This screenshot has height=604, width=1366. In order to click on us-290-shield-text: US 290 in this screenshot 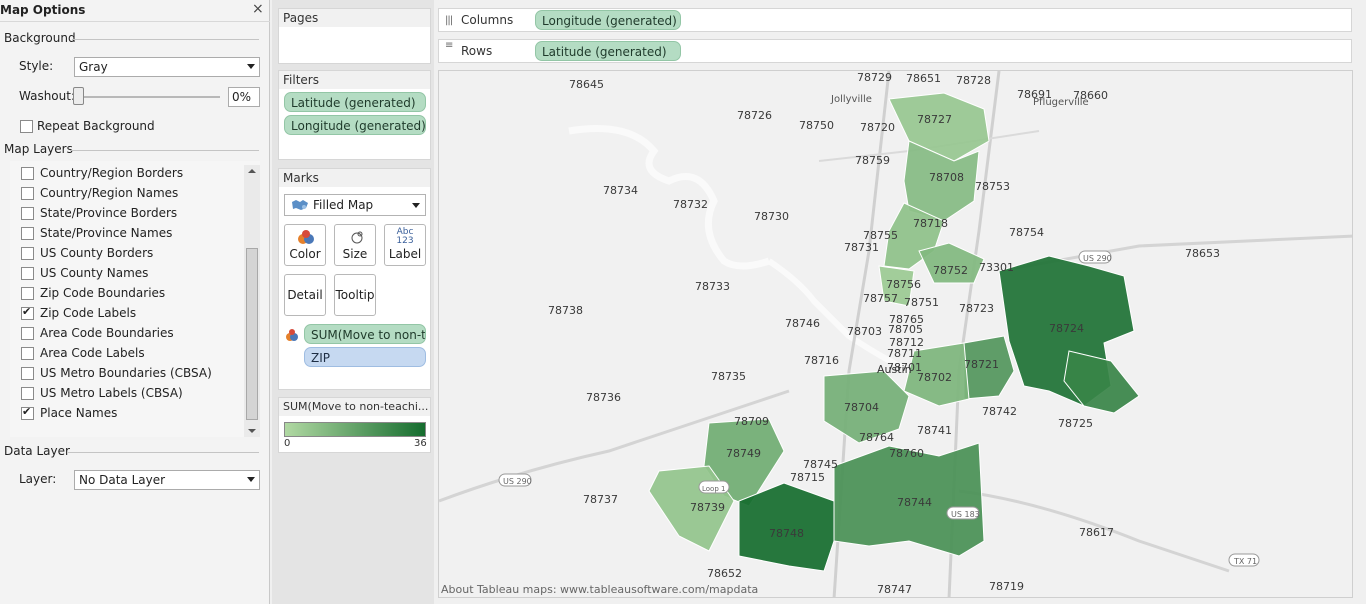, I will do `click(517, 481)`.